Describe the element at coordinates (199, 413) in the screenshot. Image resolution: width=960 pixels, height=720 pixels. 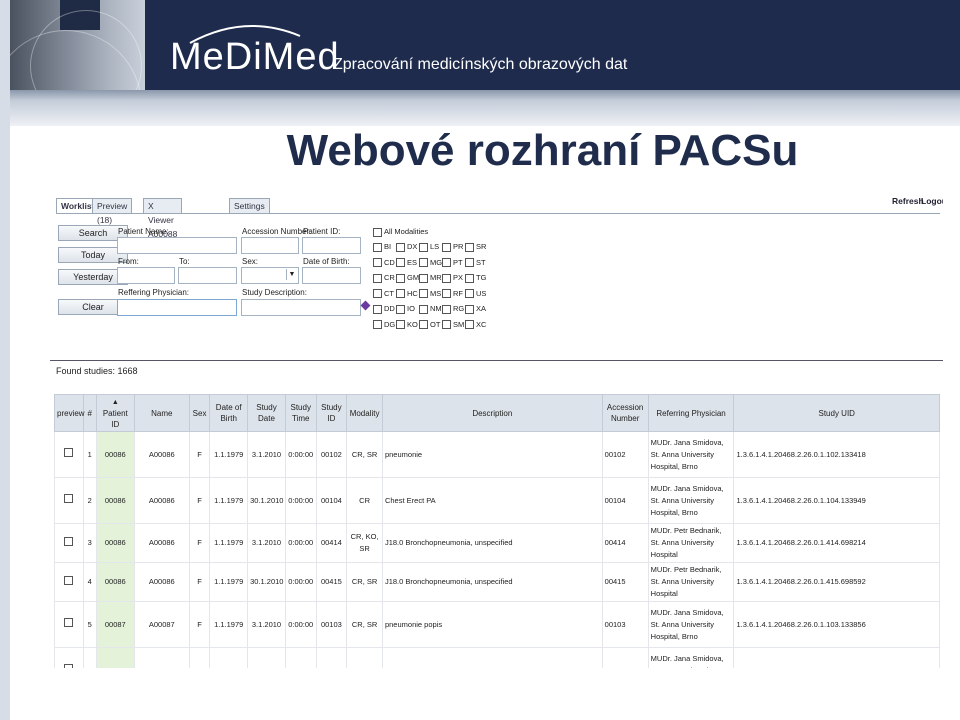
I see `col-sex: Sex` at that location.